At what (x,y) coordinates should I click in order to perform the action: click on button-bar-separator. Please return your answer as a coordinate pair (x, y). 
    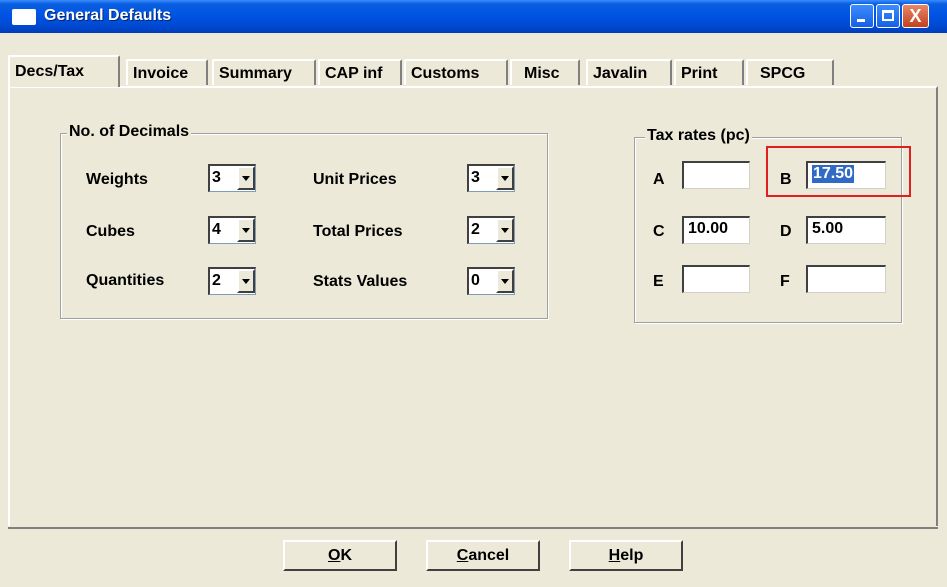
    Looking at the image, I should click on (473, 528).